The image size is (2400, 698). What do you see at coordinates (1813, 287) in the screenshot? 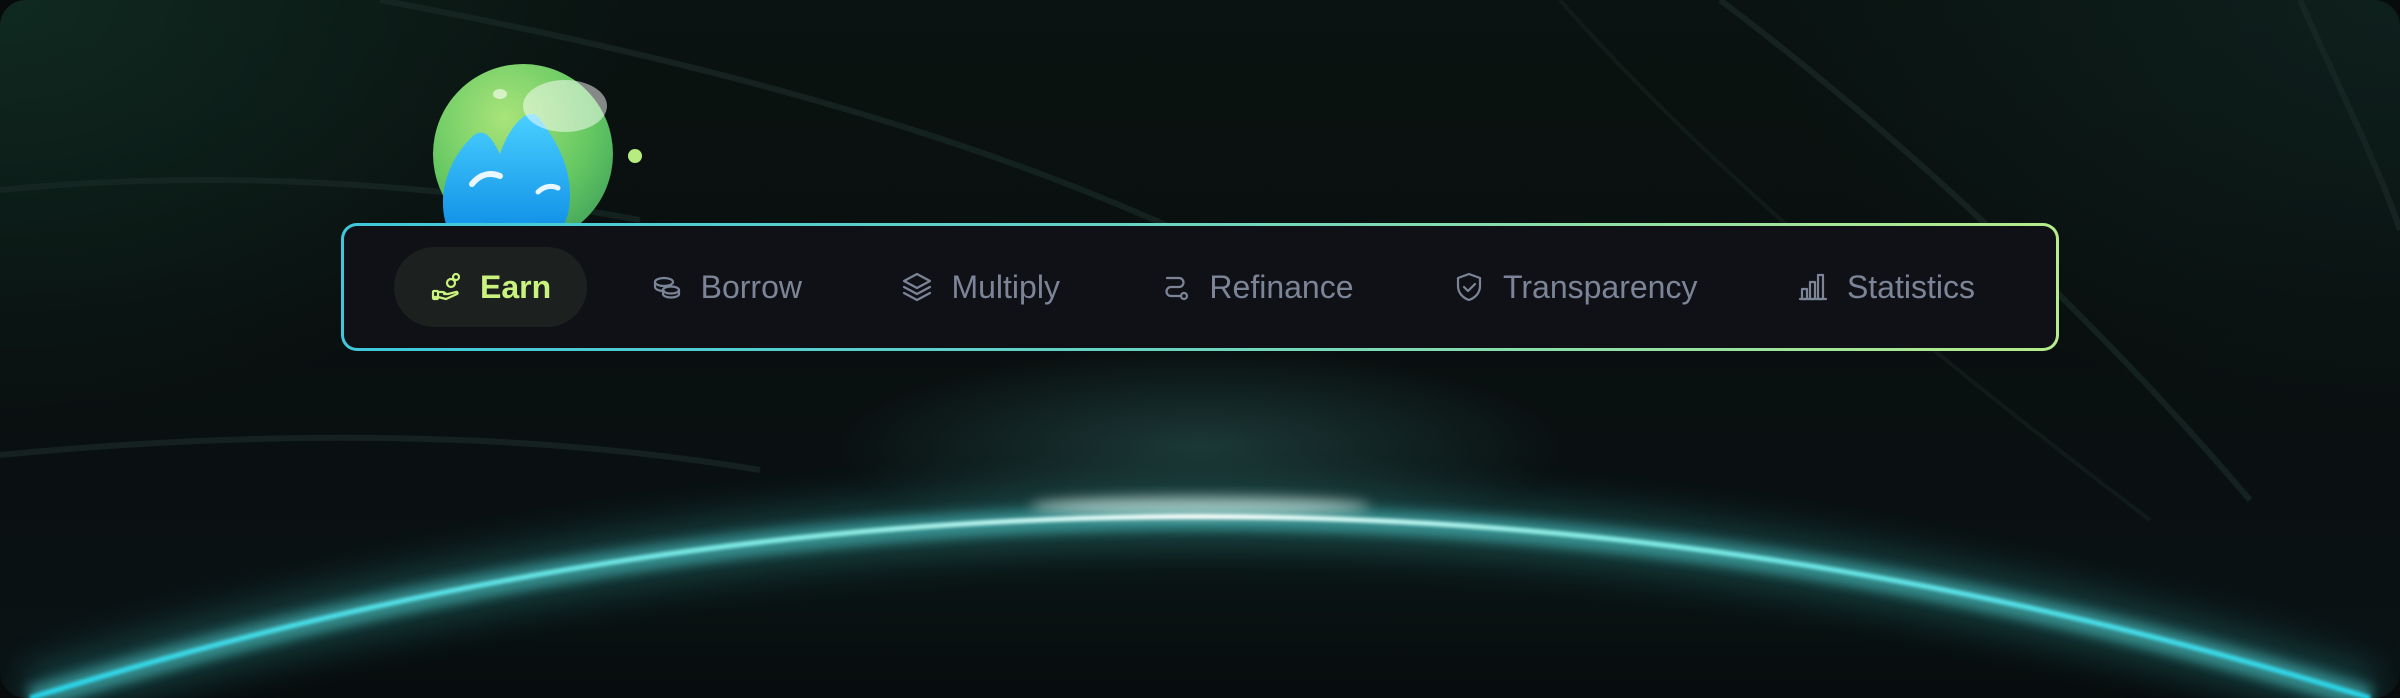
I see `bar-chart-icon` at bounding box center [1813, 287].